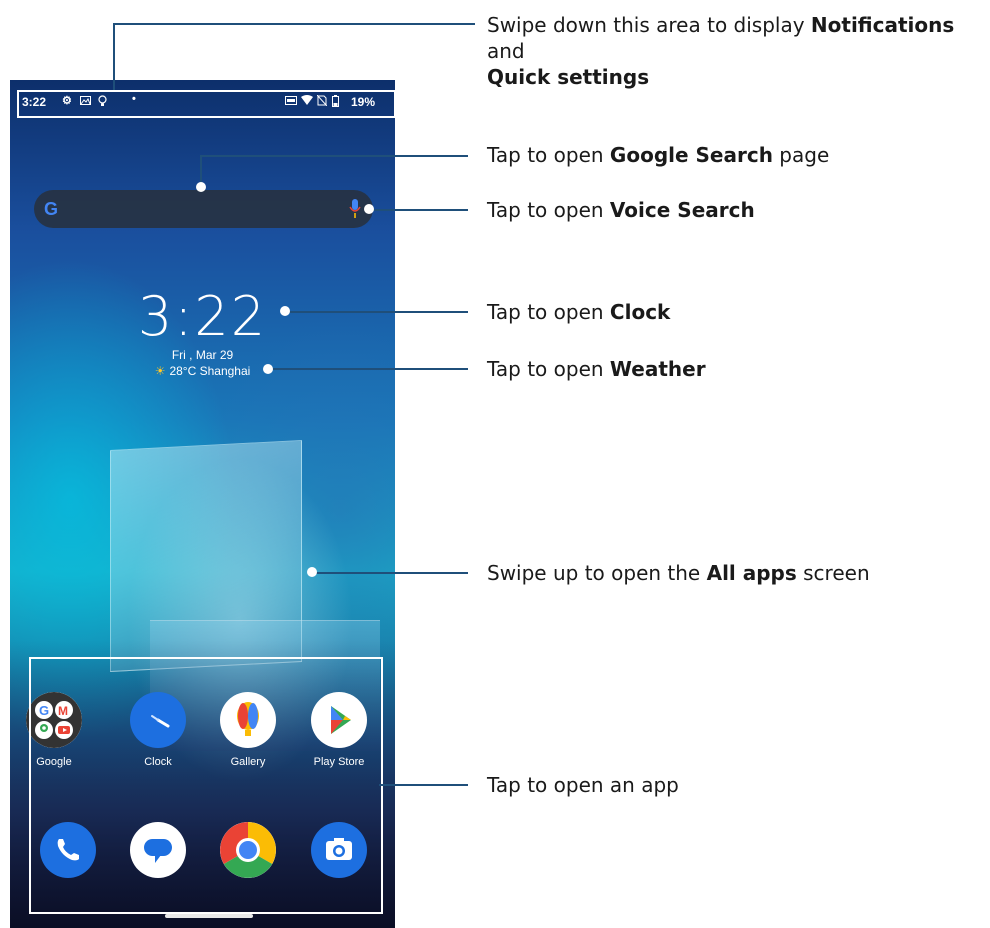 The height and width of the screenshot is (928, 990). What do you see at coordinates (678, 573) in the screenshot?
I see `callout-all-apps: Swipe up to open the All apps screen` at bounding box center [678, 573].